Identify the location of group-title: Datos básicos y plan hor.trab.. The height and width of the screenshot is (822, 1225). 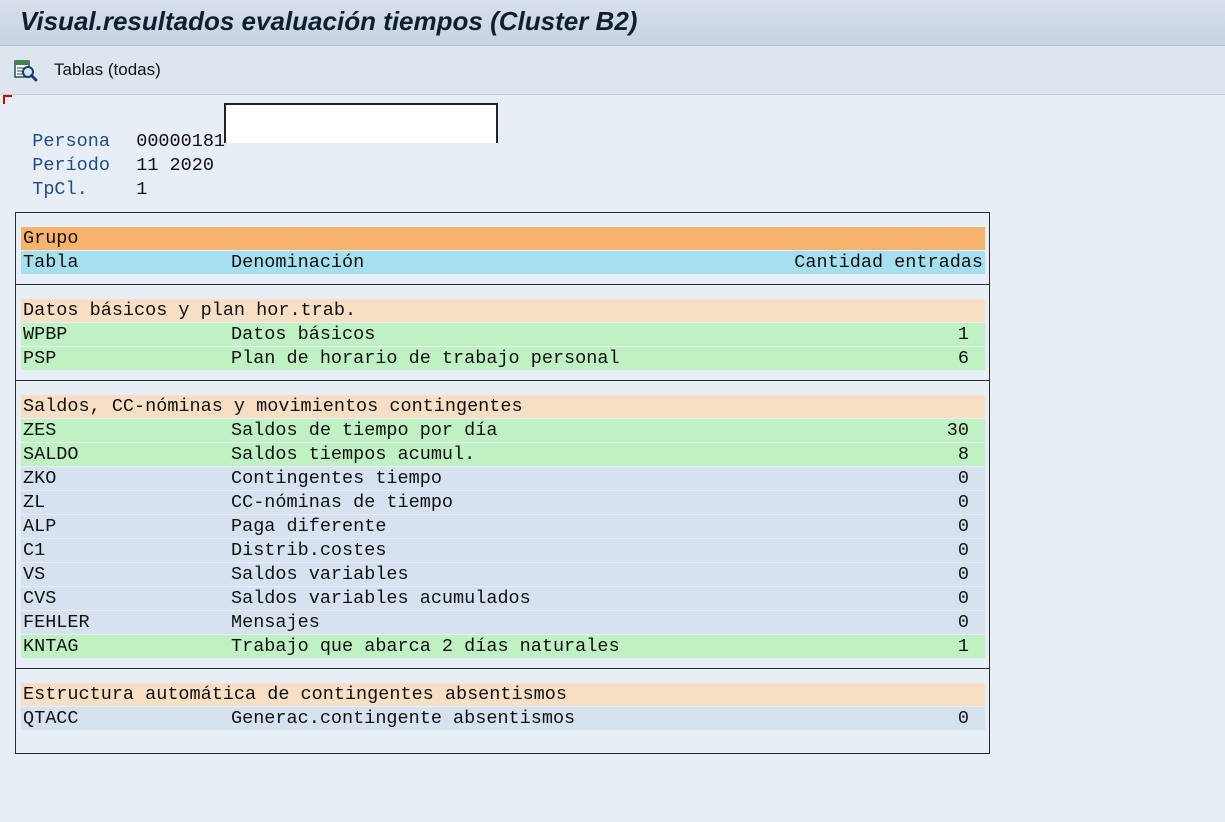
(190, 310).